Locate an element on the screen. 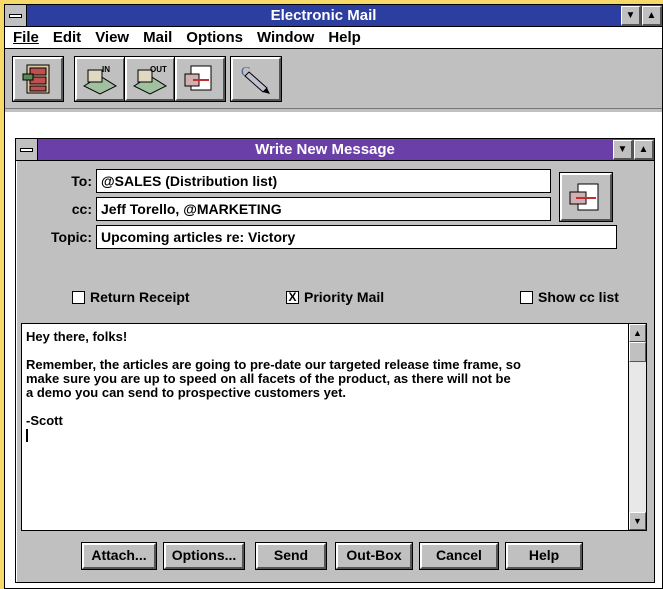  cancel-button: Cancel is located at coordinates (459, 556).